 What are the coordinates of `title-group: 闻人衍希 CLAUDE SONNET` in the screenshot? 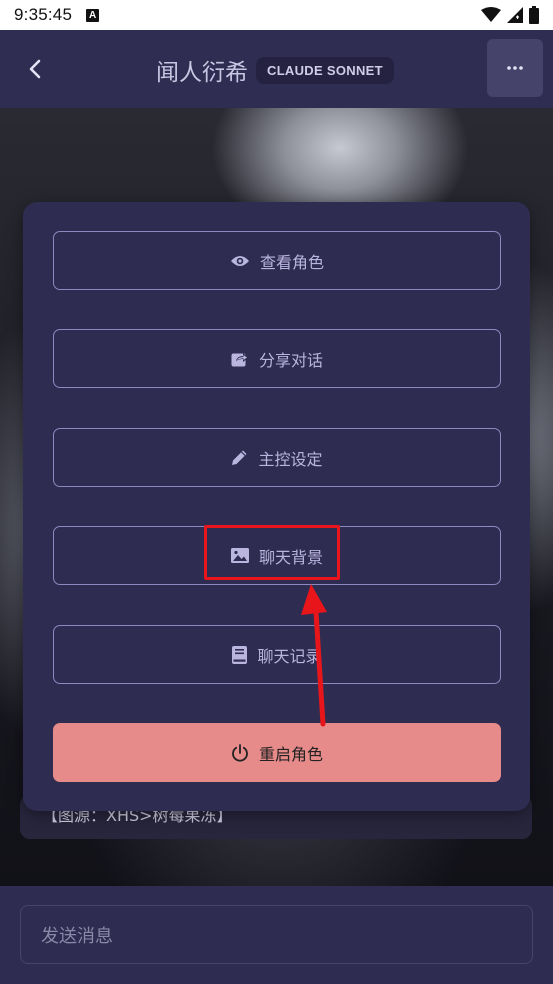 It's located at (275, 70).